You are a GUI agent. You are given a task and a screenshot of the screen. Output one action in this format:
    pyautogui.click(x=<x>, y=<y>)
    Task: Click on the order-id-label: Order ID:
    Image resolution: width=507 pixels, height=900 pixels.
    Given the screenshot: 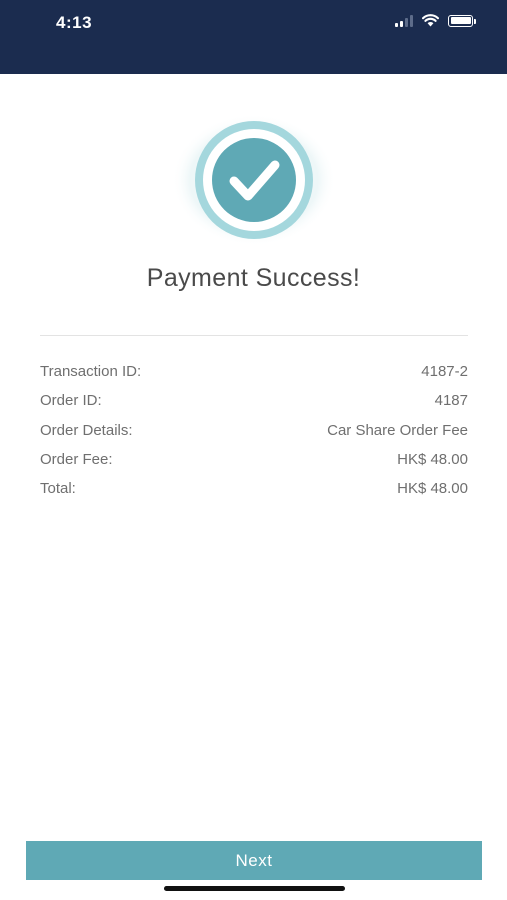 What is the action you would take?
    pyautogui.click(x=71, y=401)
    